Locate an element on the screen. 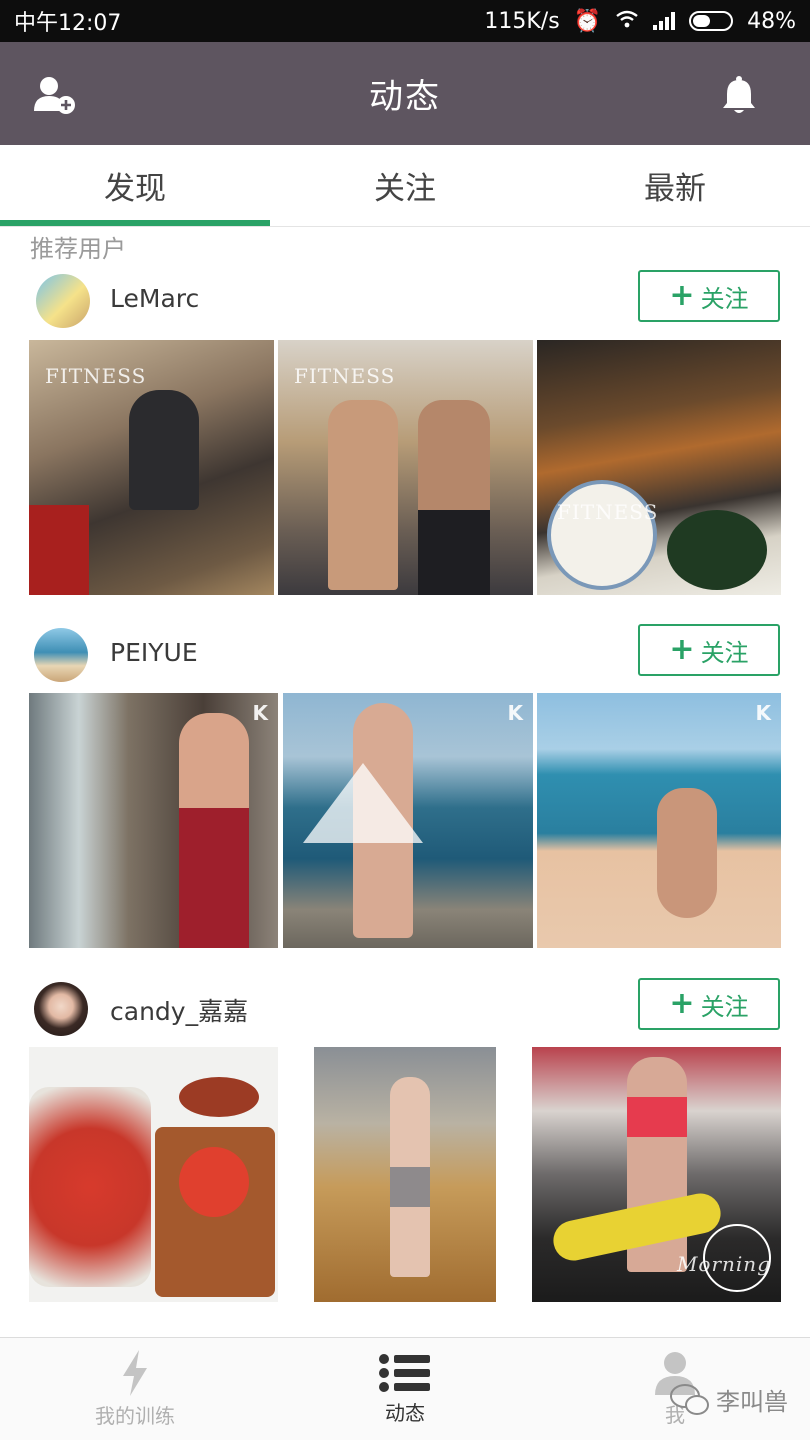 Image resolution: width=810 pixels, height=1440 pixels. beach-sitting-photo: K is located at coordinates (659, 820).